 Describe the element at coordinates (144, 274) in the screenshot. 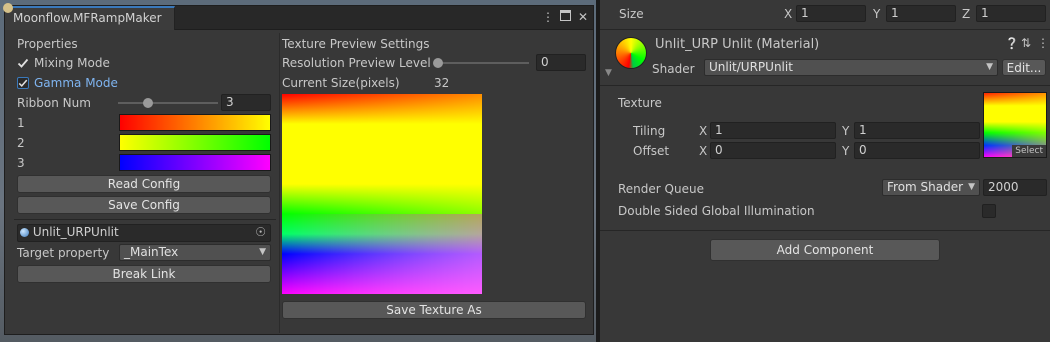

I see `break-link-button: Break Link` at that location.